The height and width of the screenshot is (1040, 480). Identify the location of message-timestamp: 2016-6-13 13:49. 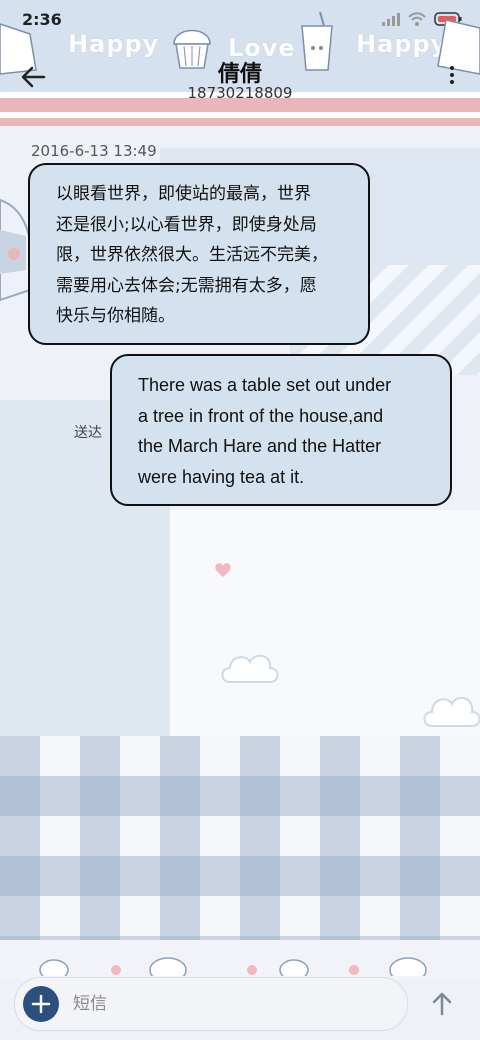
(94, 151).